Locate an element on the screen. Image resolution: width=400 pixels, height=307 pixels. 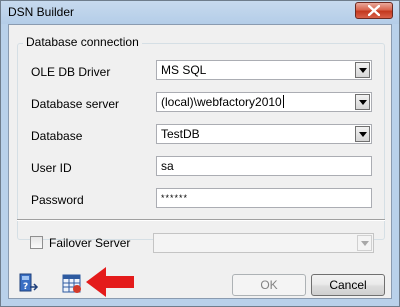
driver-dropdown-button is located at coordinates (362, 70).